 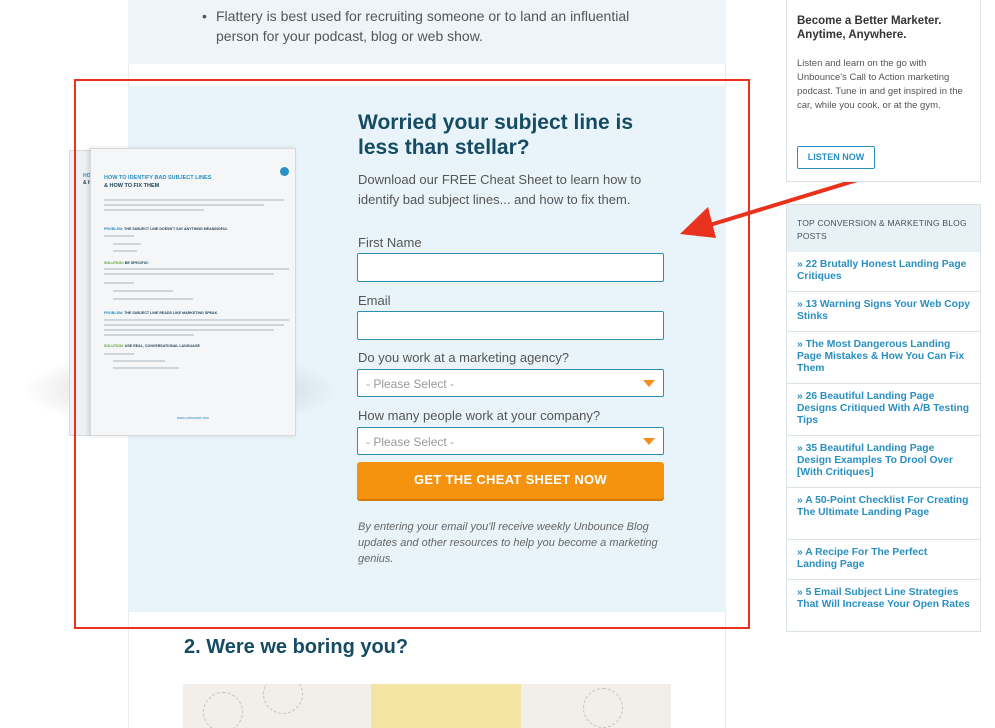 What do you see at coordinates (446, 706) in the screenshot?
I see `image-yellow-block` at bounding box center [446, 706].